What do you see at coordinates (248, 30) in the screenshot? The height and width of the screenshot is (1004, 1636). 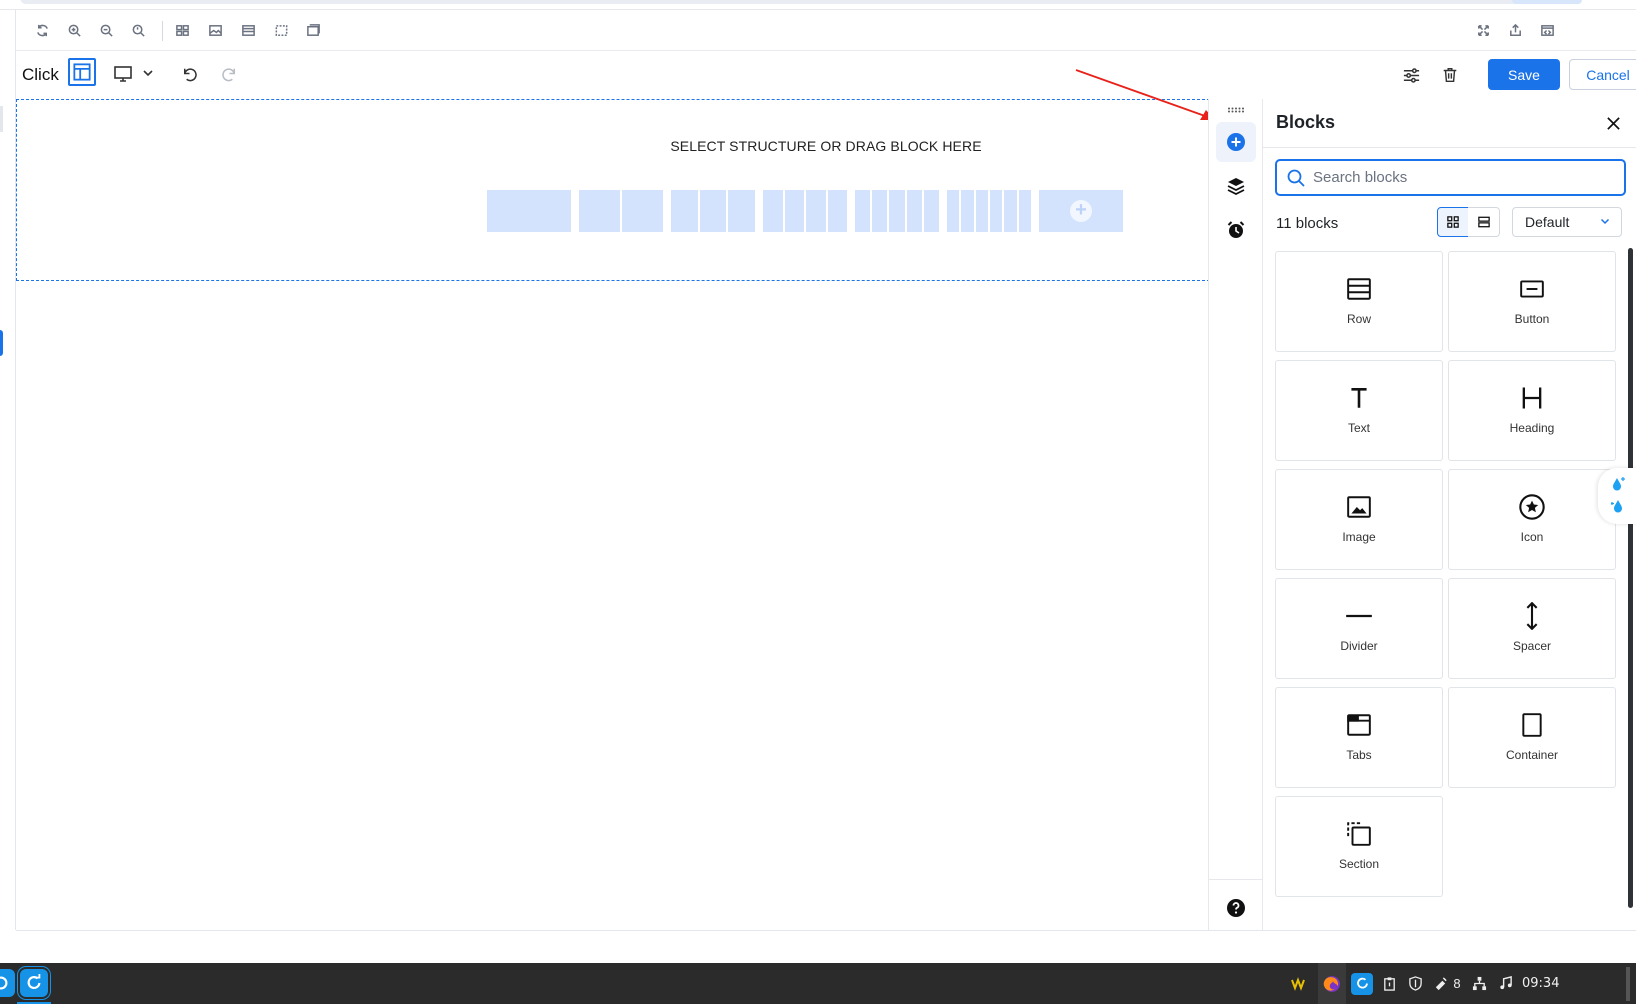 I see `header-block-icon` at bounding box center [248, 30].